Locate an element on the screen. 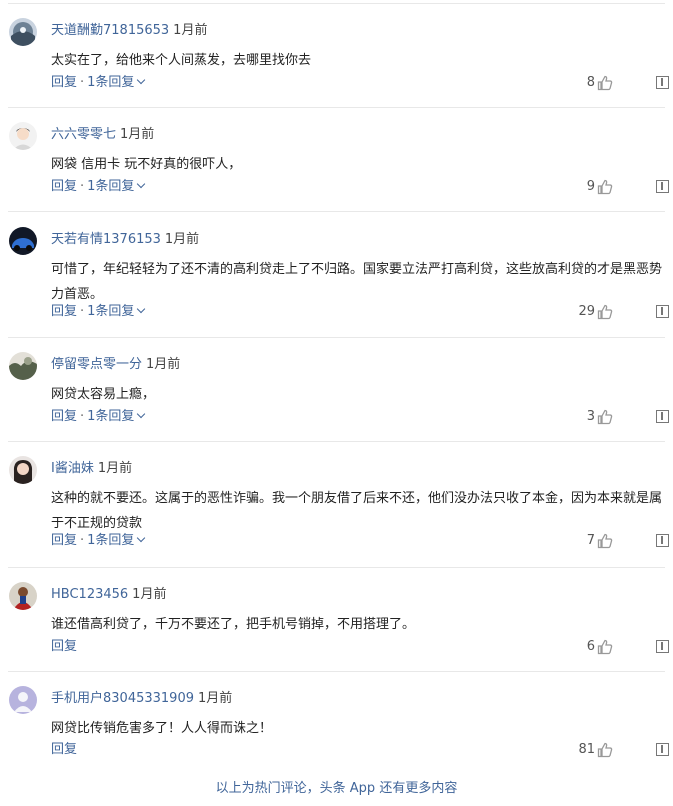 The image size is (673, 806). comment-text: 太实在了，给他来个人间蒸发，去哪里找你去 is located at coordinates (181, 60).